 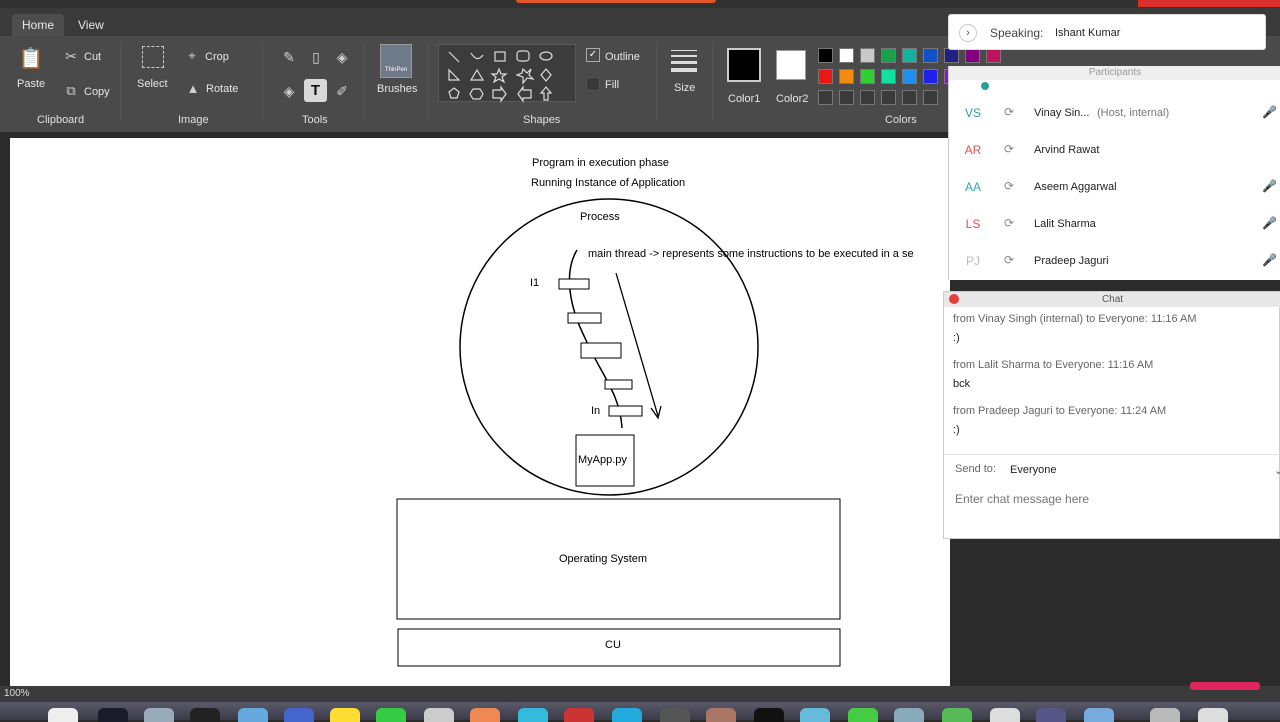 I want to click on participant-row: AA ⟳ Aseem Aggarwal 🎤, so click(x=1114, y=187).